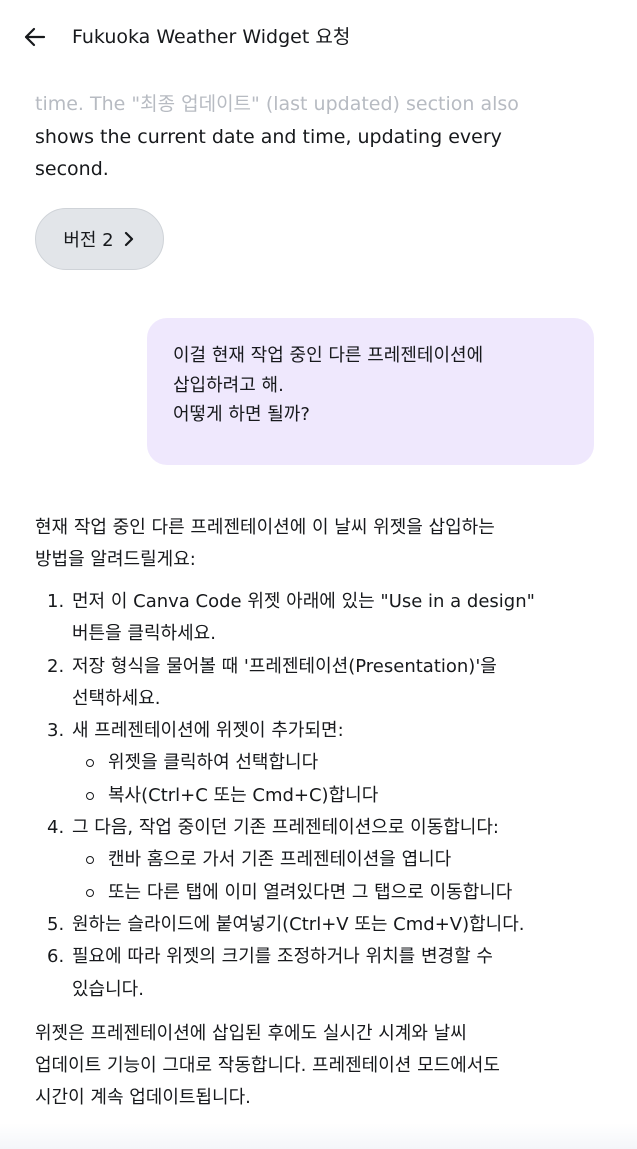 The image size is (637, 1149). Describe the element at coordinates (115, 559) in the screenshot. I see `message-line: 방법을 알려드릴게요:` at that location.